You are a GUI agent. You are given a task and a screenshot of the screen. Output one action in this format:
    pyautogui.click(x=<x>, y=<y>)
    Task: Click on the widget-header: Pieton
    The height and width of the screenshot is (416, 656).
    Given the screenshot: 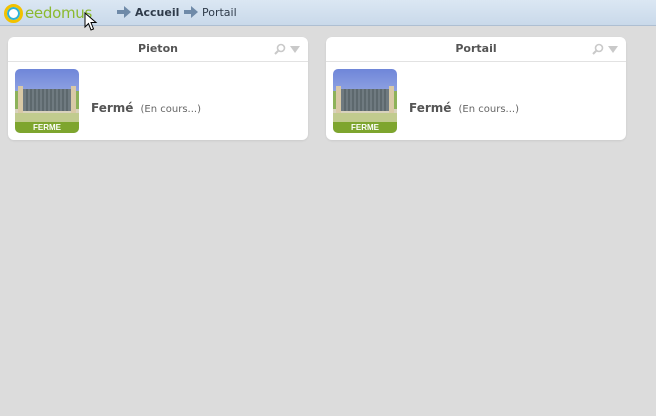 What is the action you would take?
    pyautogui.click(x=158, y=49)
    